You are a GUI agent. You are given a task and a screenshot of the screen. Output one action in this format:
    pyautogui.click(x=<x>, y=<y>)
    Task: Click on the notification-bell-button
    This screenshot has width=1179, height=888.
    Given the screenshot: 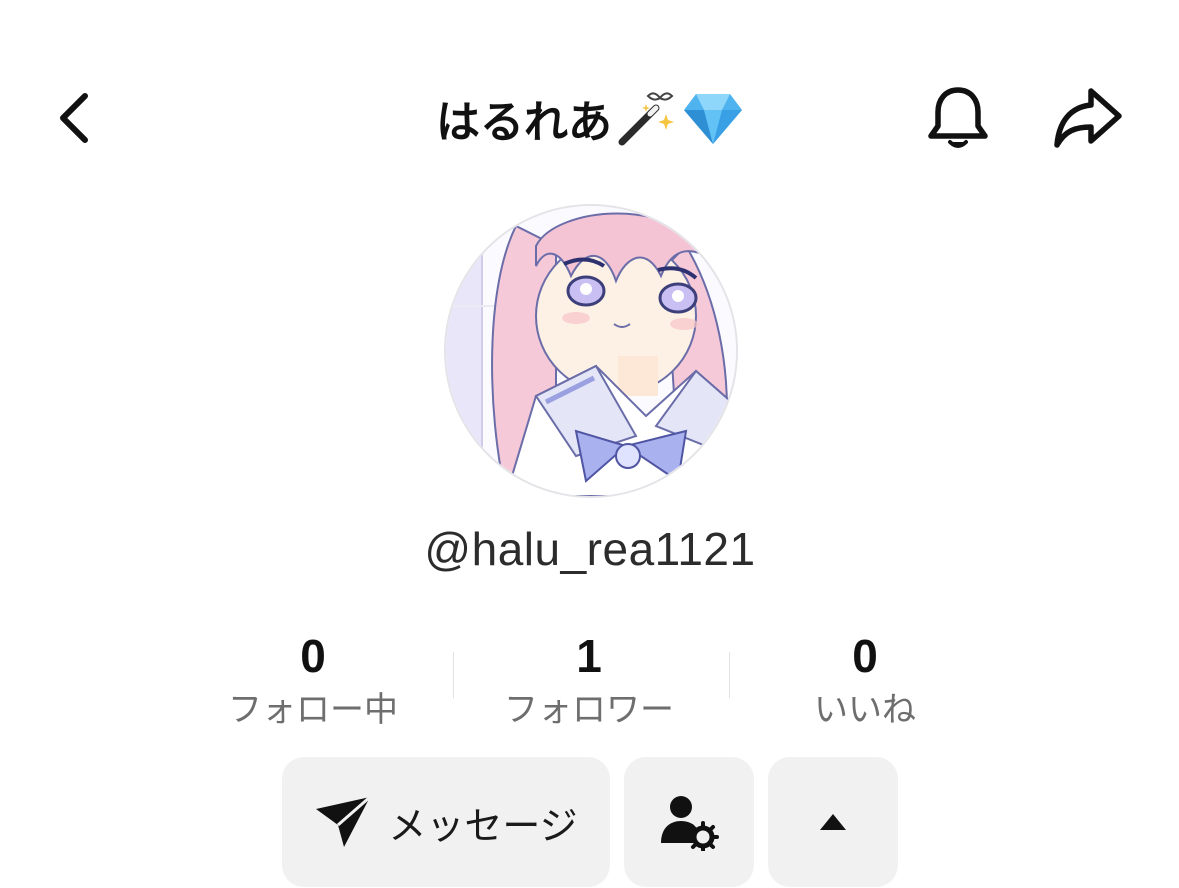 What is the action you would take?
    pyautogui.click(x=958, y=118)
    